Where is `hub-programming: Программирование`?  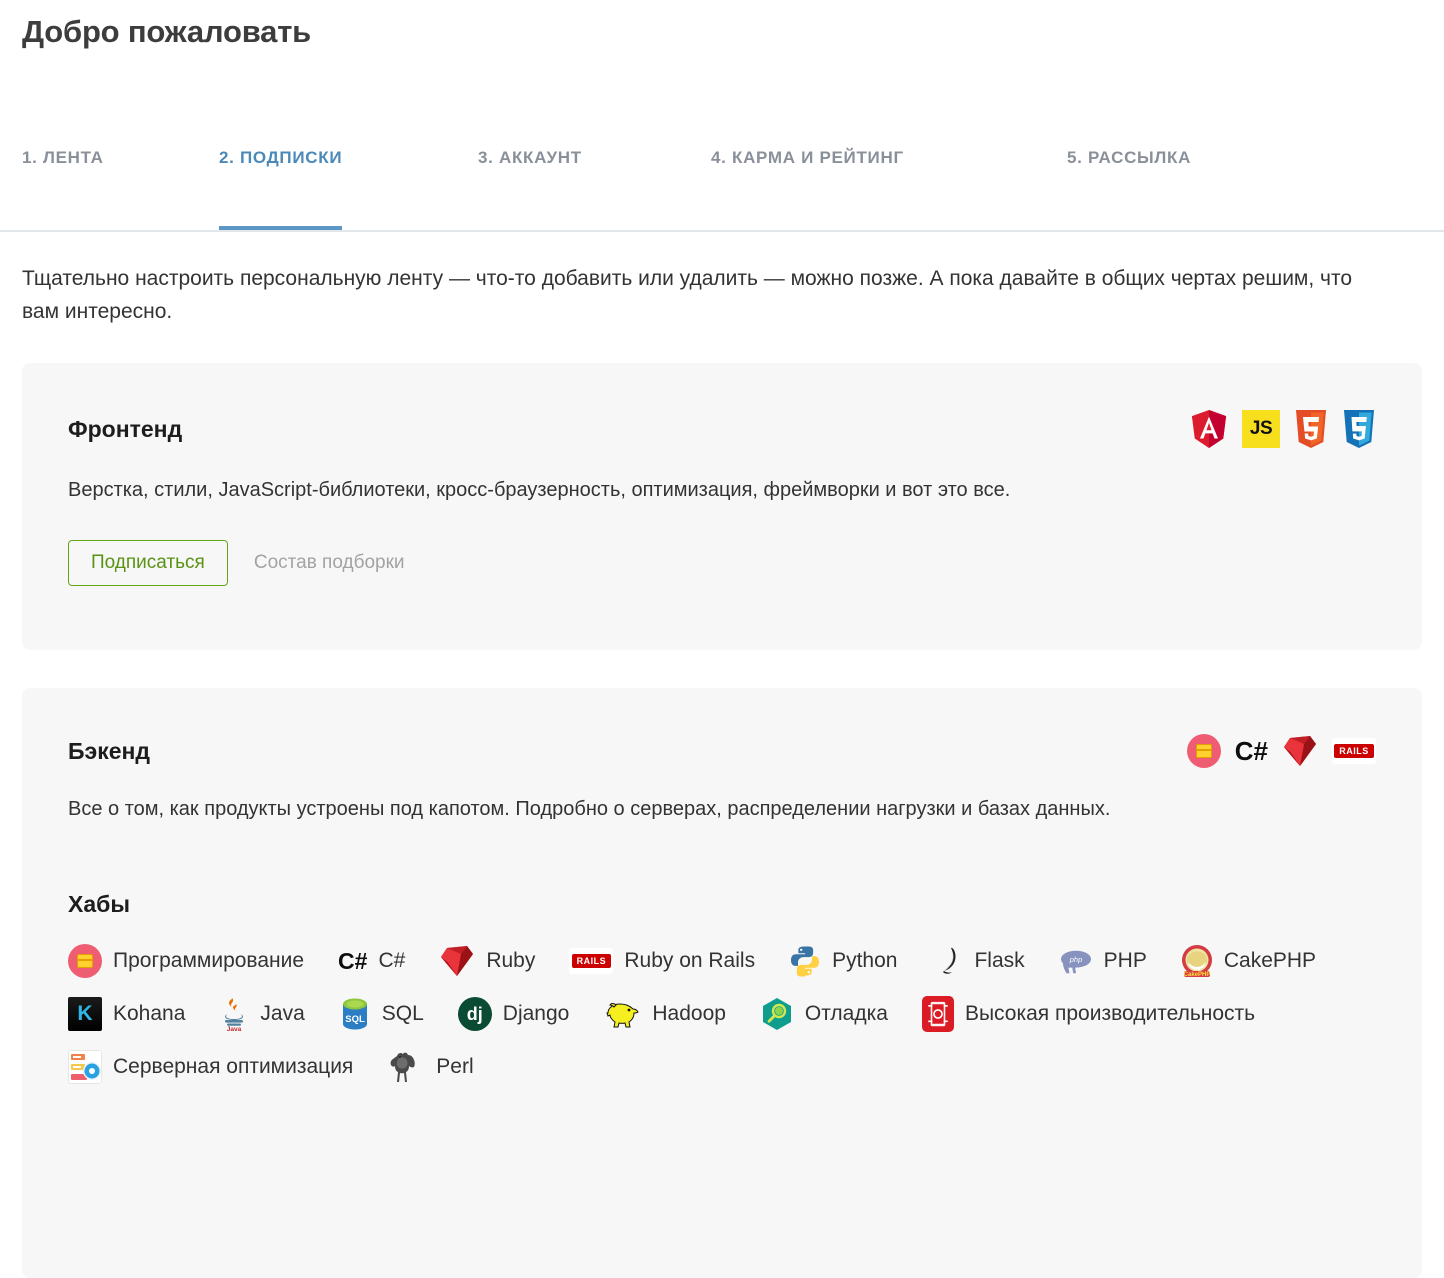
hub-programming: Программирование is located at coordinates (186, 961).